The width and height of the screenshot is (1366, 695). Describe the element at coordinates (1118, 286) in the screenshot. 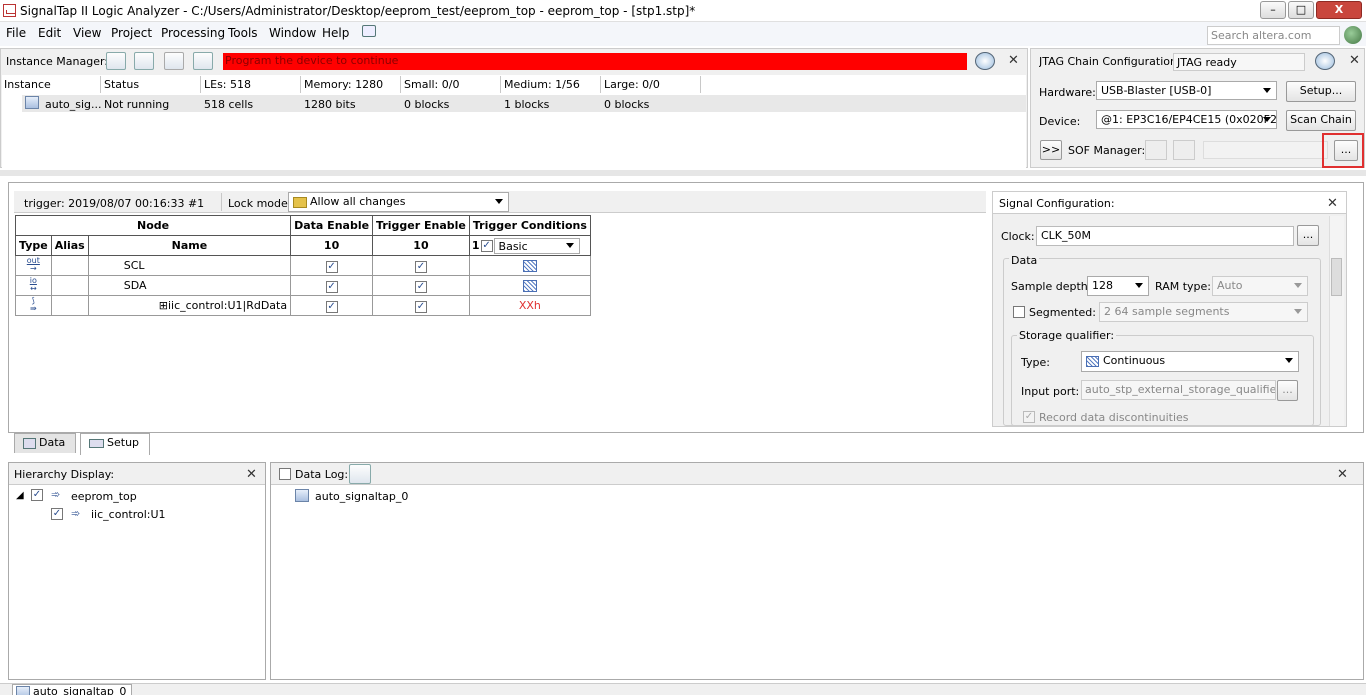

I see `sample-depth-select: 128` at that location.